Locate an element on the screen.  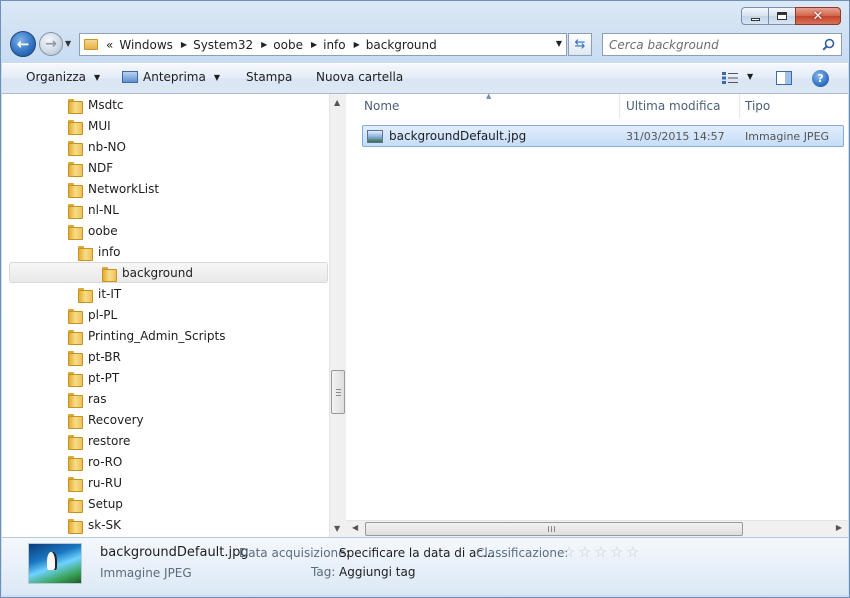
rating-label: Classificazione: is located at coordinates (522, 553).